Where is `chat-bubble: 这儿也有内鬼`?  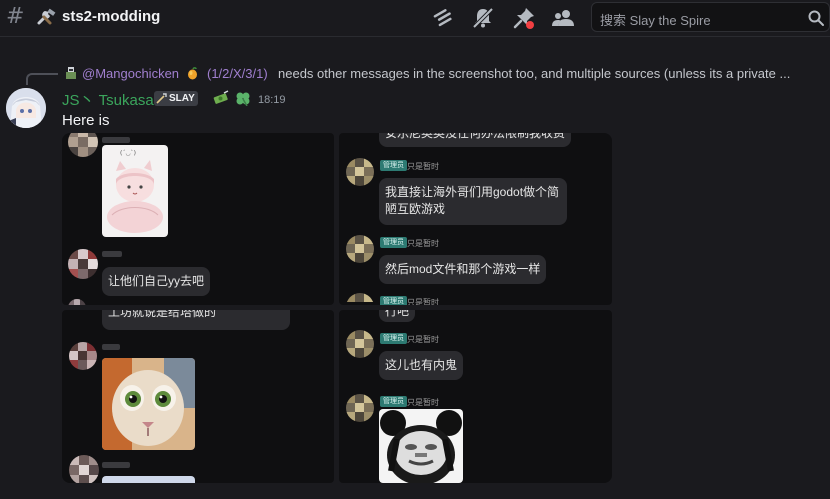
chat-bubble: 这儿也有内鬼 is located at coordinates (421, 366).